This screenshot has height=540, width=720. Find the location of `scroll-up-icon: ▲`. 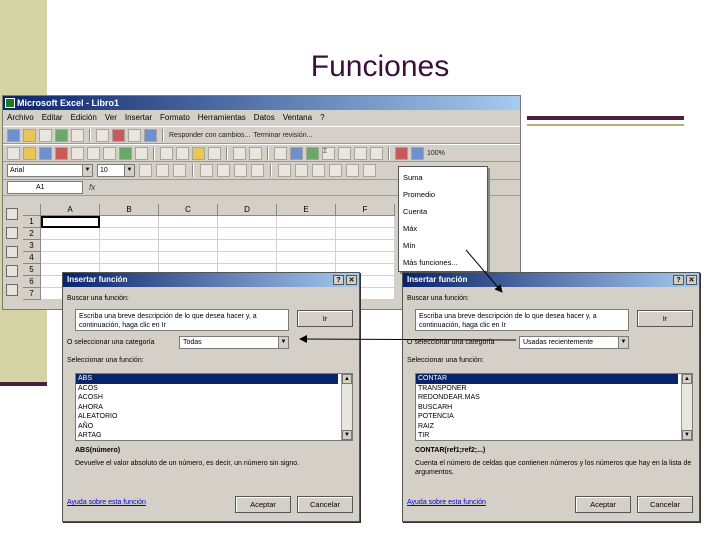

scroll-up-icon: ▲ is located at coordinates (347, 379).